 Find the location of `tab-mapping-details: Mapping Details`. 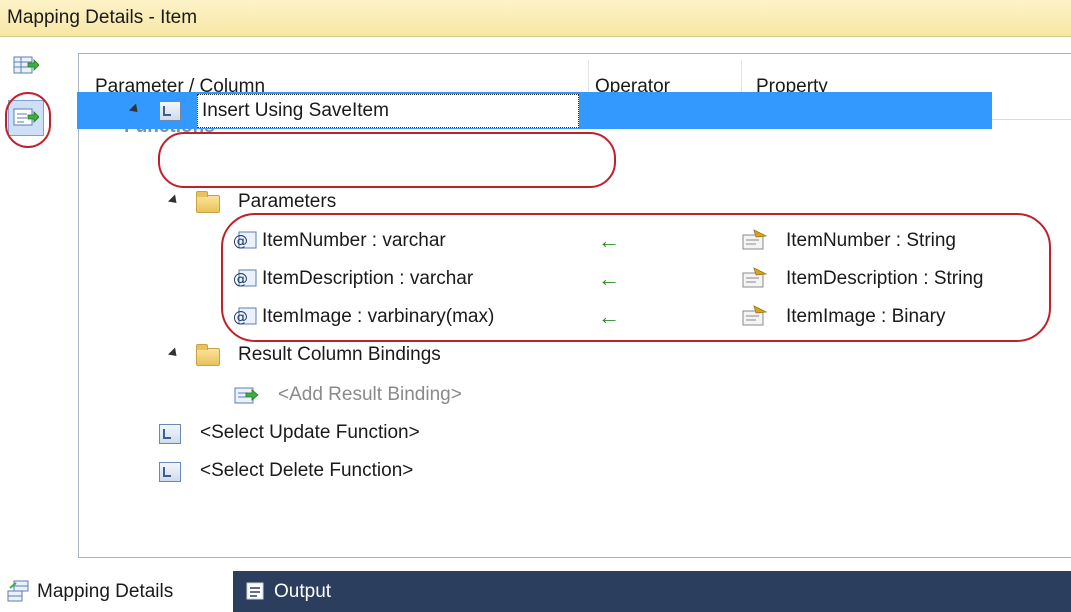

tab-mapping-details: Mapping Details is located at coordinates (116, 591).